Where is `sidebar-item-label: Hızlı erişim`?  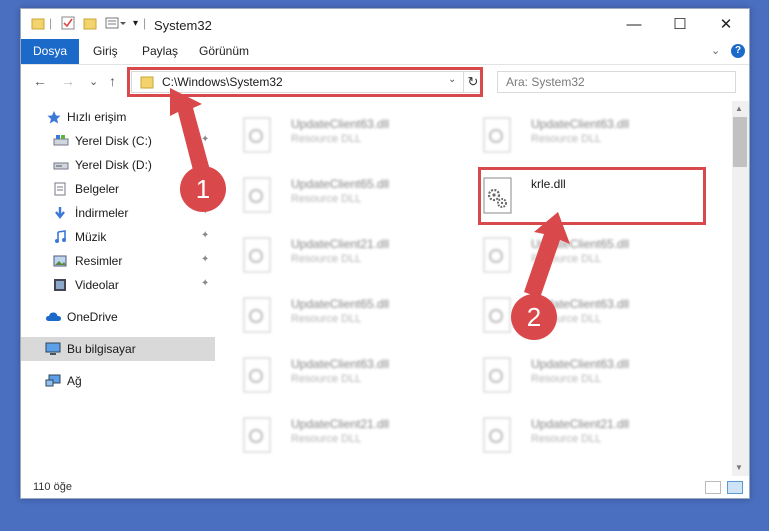 sidebar-item-label: Hızlı erişim is located at coordinates (97, 117).